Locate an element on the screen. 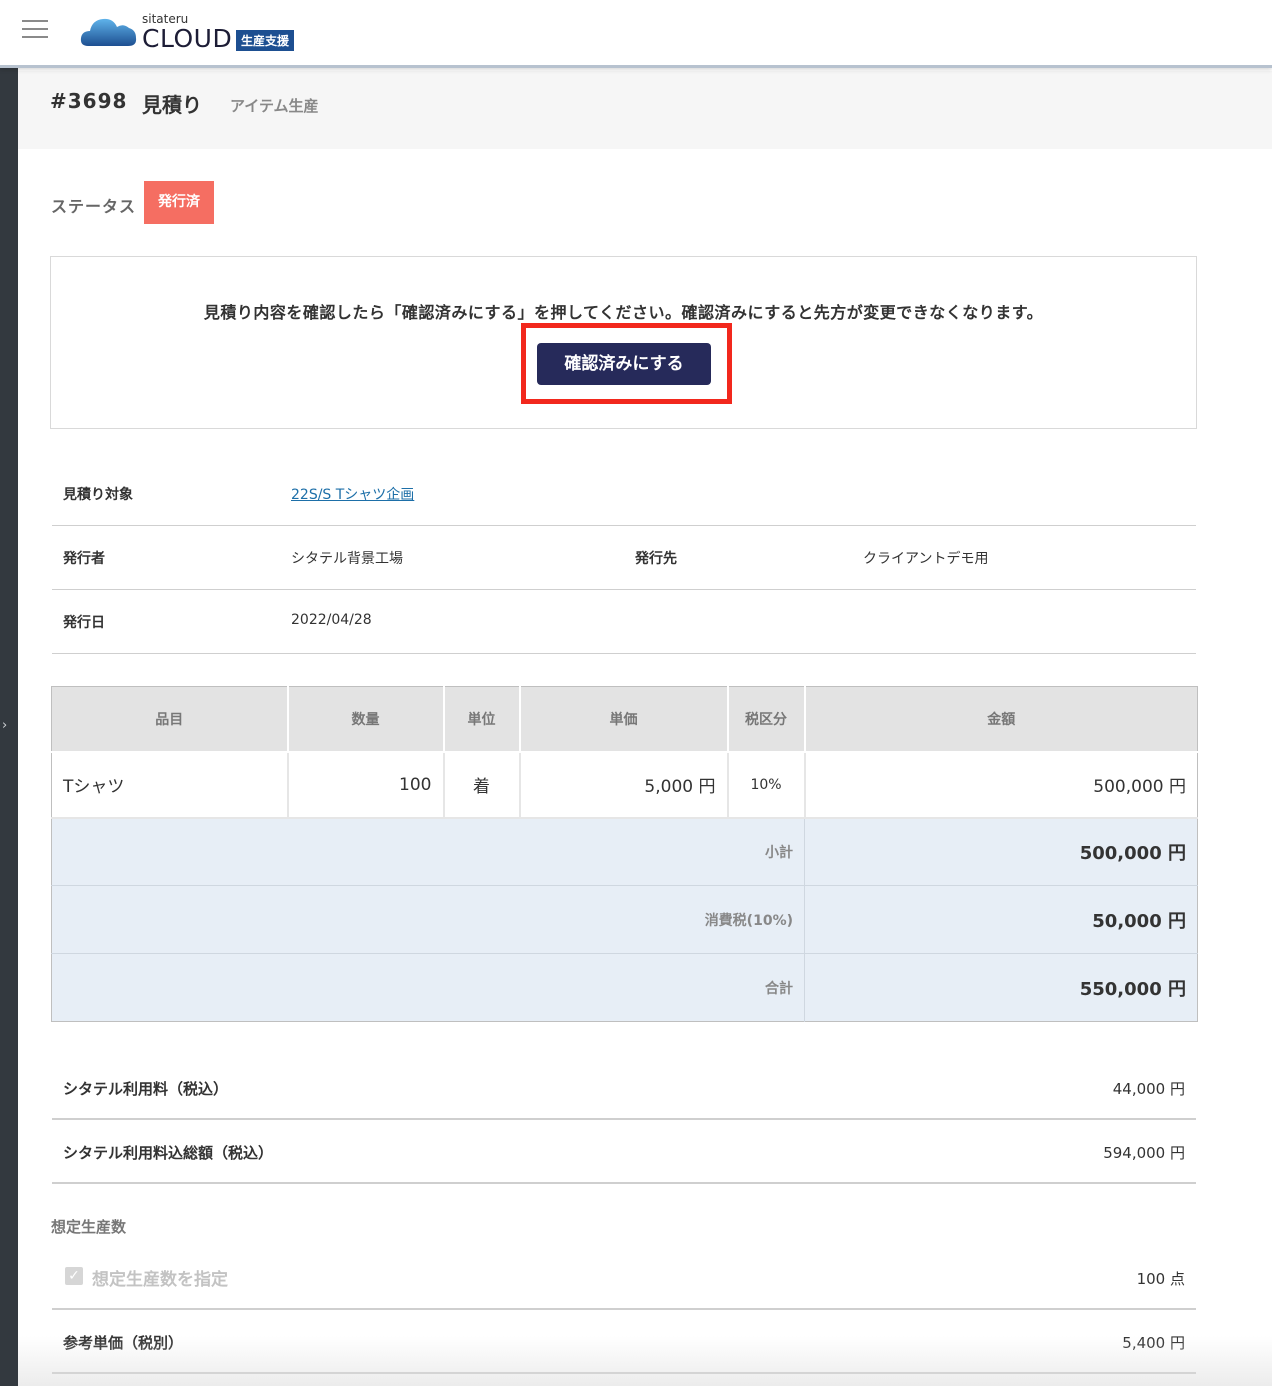 This screenshot has width=1272, height=1386. date-value: 2022/04/28 is located at coordinates (331, 620).